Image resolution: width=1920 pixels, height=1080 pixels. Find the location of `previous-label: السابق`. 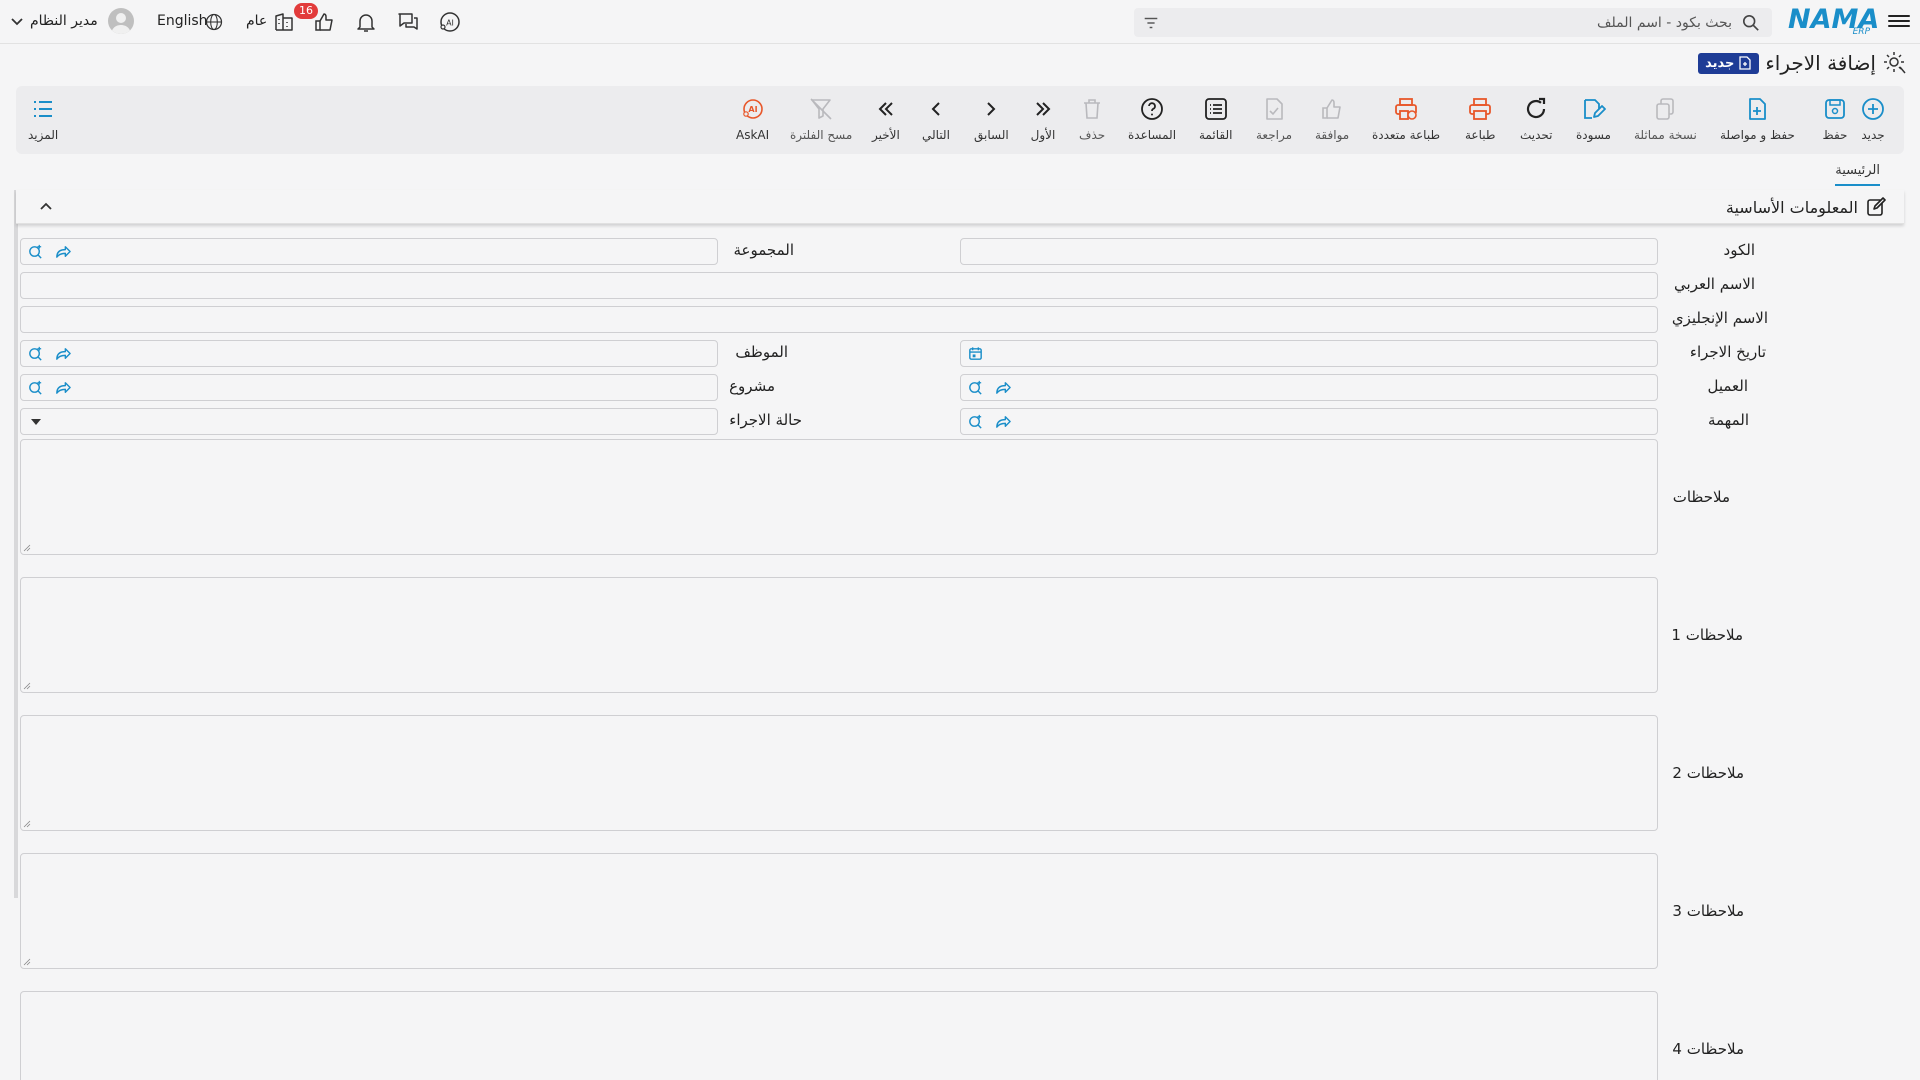

previous-label: السابق is located at coordinates (991, 135).